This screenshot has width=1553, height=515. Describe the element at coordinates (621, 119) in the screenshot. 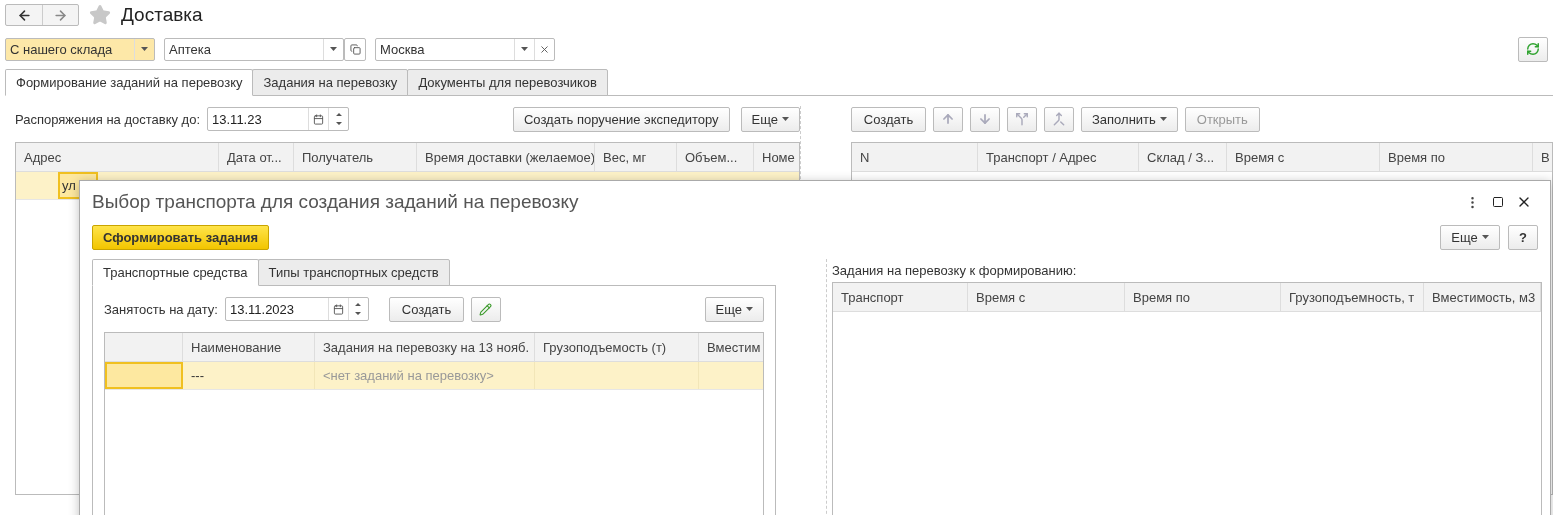

I see `action-button: Создать поручение экспедитору` at that location.